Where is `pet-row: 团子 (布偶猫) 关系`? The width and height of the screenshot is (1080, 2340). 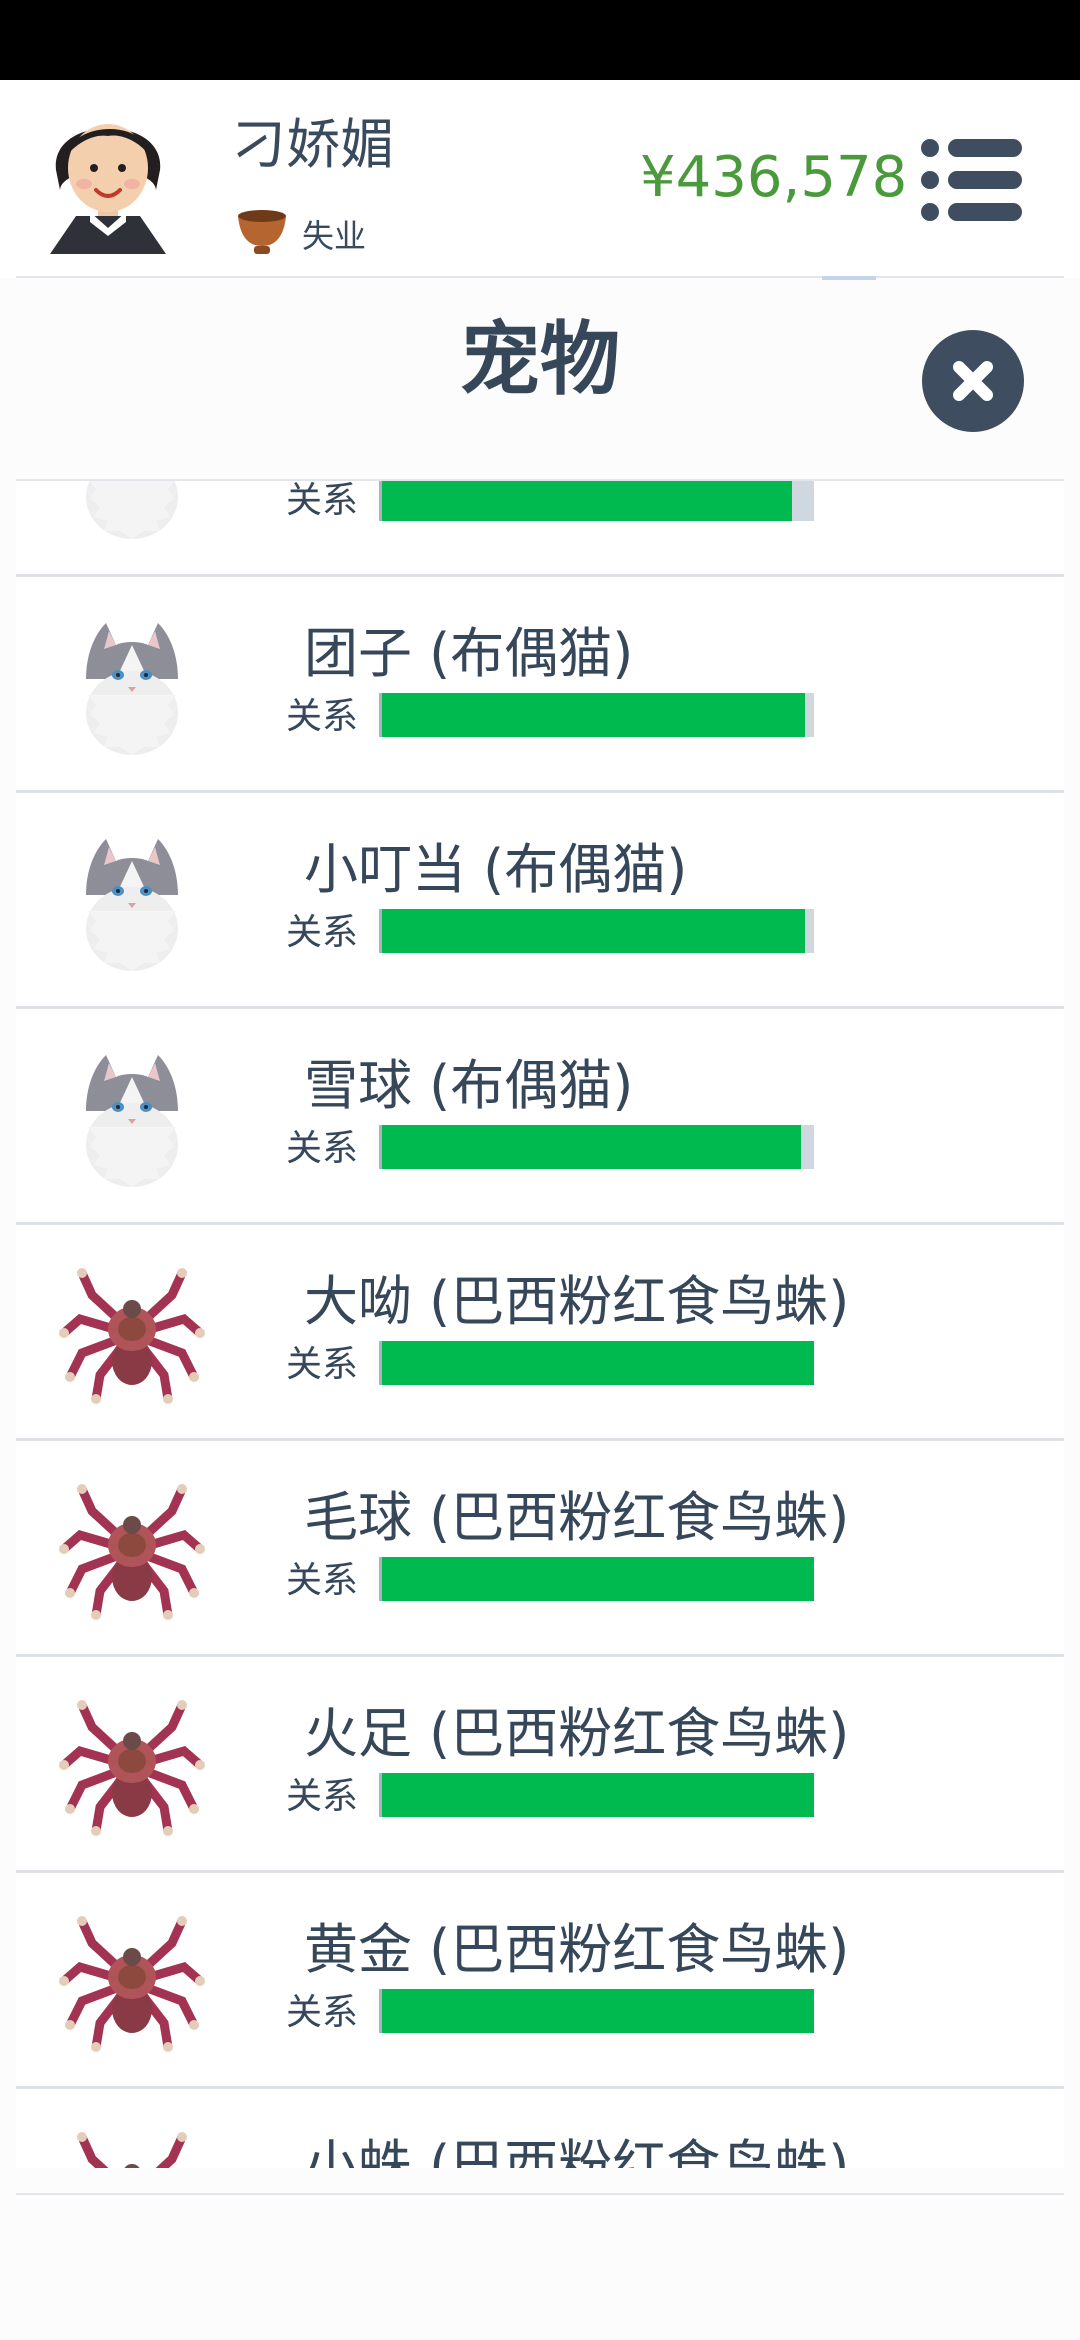 pet-row: 团子 (布偶猫) 关系 is located at coordinates (540, 685).